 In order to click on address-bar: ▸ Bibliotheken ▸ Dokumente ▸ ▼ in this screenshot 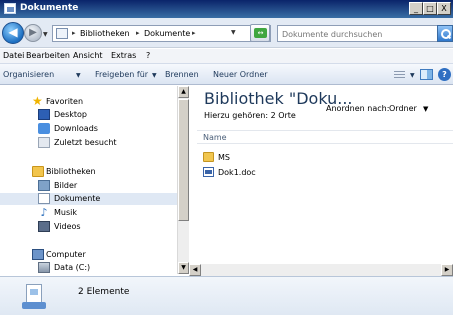, I will do `click(161, 33)`.